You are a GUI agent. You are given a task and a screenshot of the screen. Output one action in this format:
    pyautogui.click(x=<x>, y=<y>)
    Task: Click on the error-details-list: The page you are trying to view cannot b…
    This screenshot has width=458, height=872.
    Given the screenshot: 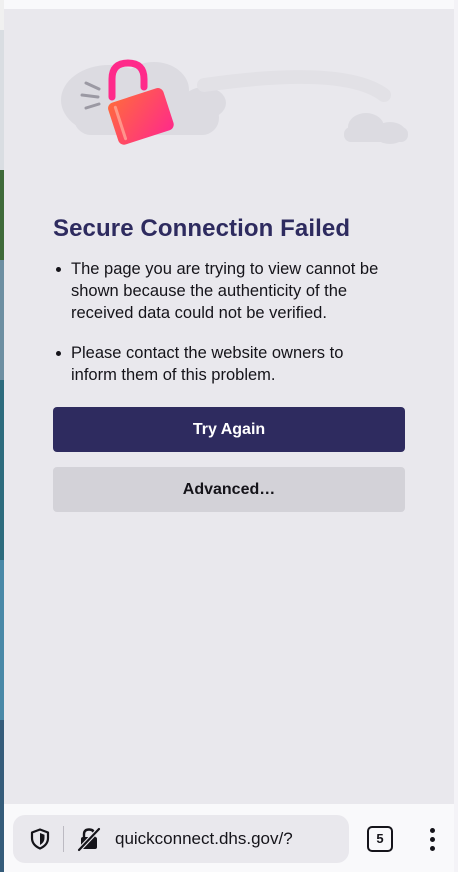 What is the action you would take?
    pyautogui.click(x=218, y=331)
    